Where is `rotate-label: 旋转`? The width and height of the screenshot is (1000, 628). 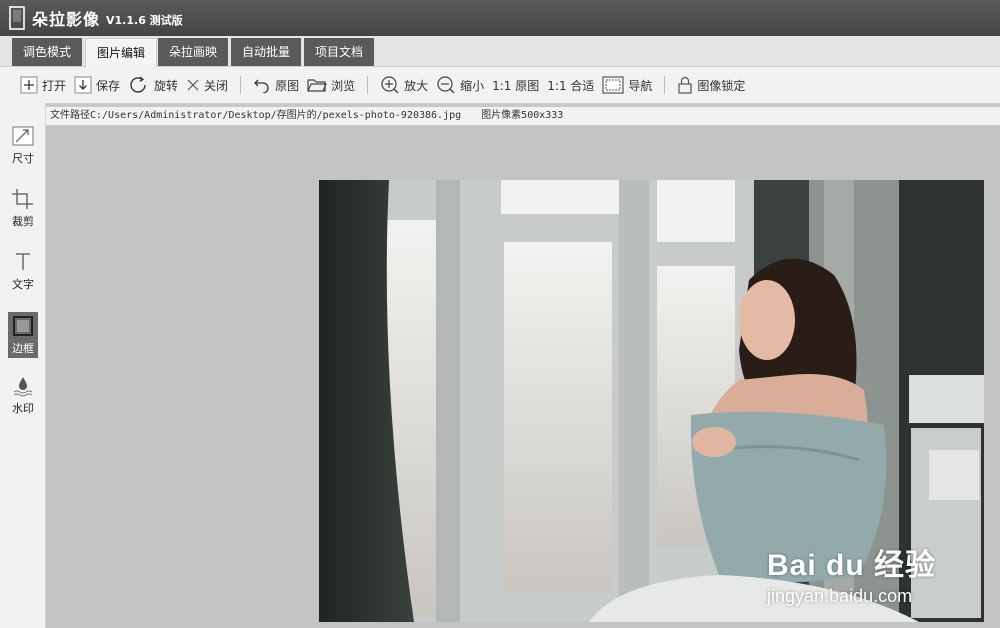
rotate-label: 旋转 is located at coordinates (166, 85).